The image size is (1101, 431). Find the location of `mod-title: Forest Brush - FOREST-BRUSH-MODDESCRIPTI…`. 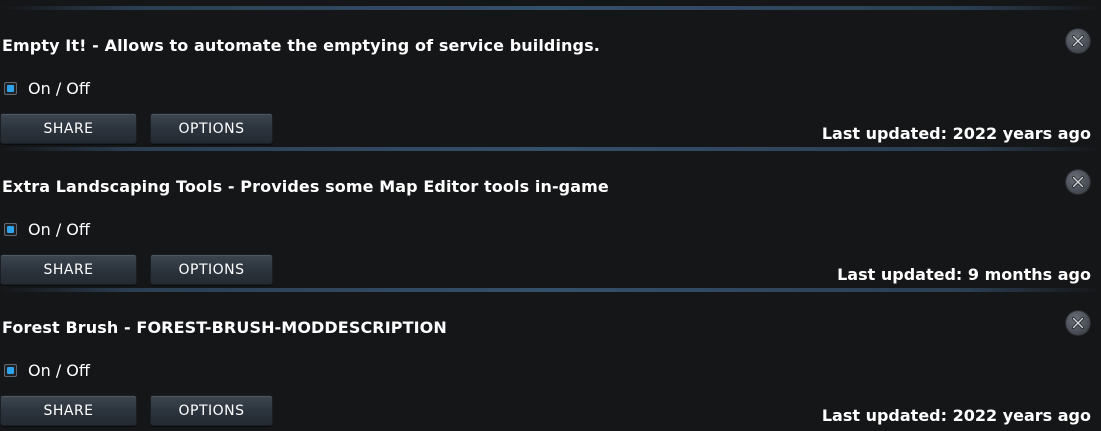

mod-title: Forest Brush - FOREST-BRUSH-MODDESCRIPTI… is located at coordinates (224, 327).